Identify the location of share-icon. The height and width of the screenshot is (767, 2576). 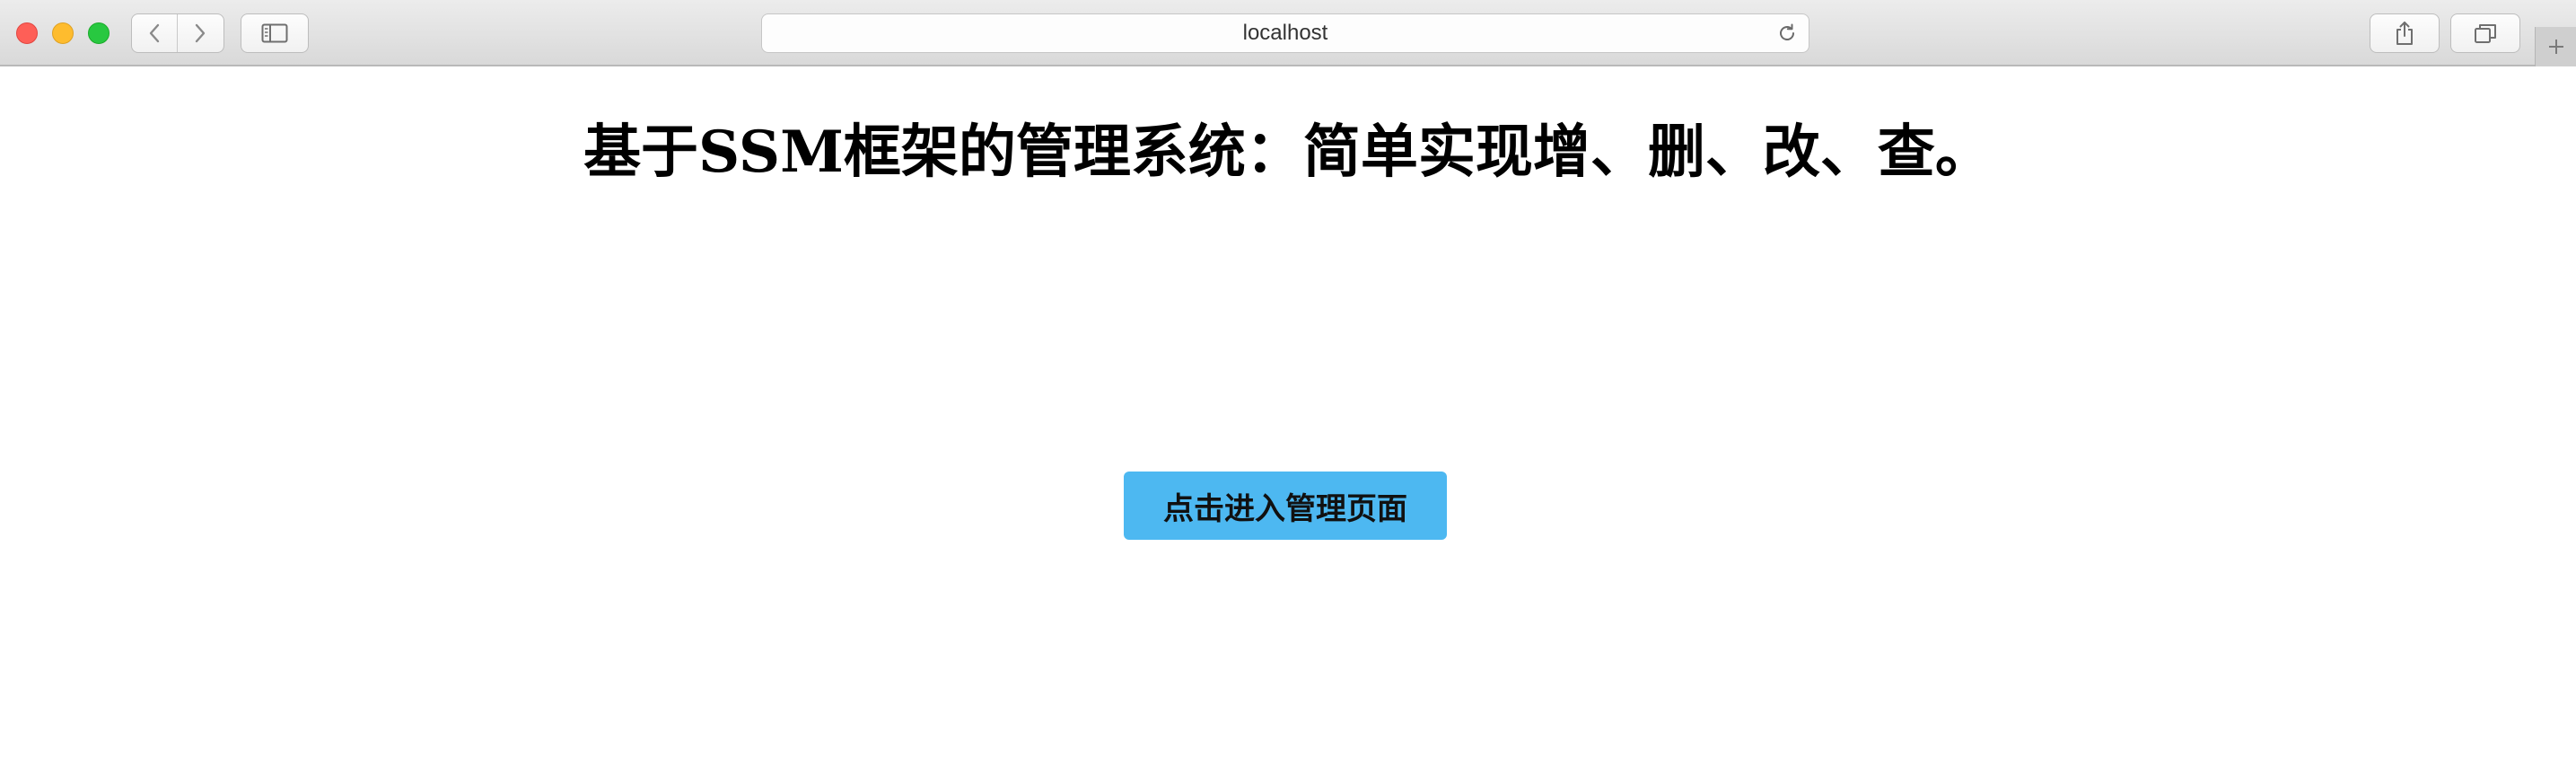
(2404, 33).